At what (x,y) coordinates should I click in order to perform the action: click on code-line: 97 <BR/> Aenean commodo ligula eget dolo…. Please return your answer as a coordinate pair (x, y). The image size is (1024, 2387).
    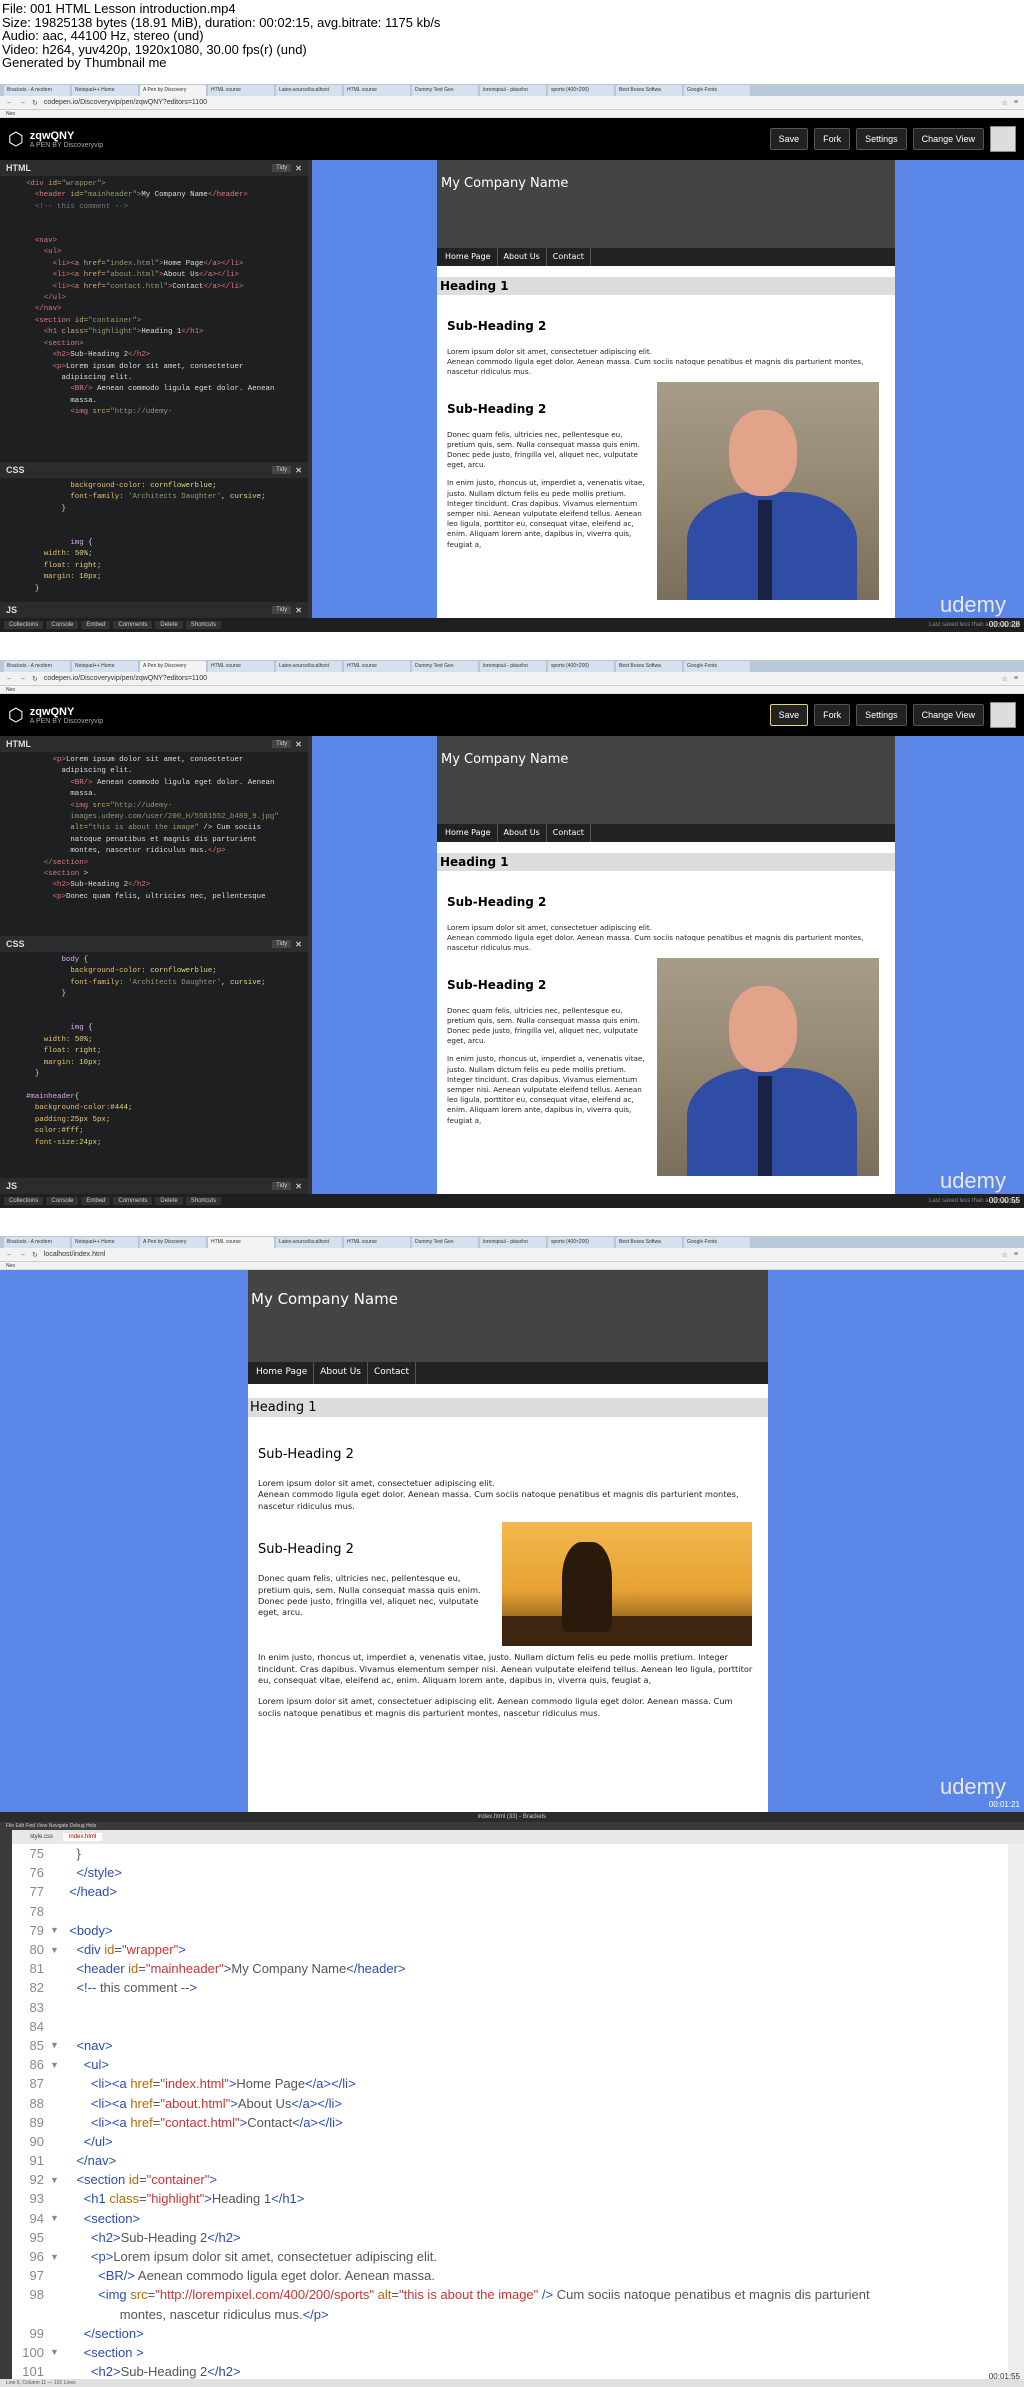
    Looking at the image, I should click on (510, 2275).